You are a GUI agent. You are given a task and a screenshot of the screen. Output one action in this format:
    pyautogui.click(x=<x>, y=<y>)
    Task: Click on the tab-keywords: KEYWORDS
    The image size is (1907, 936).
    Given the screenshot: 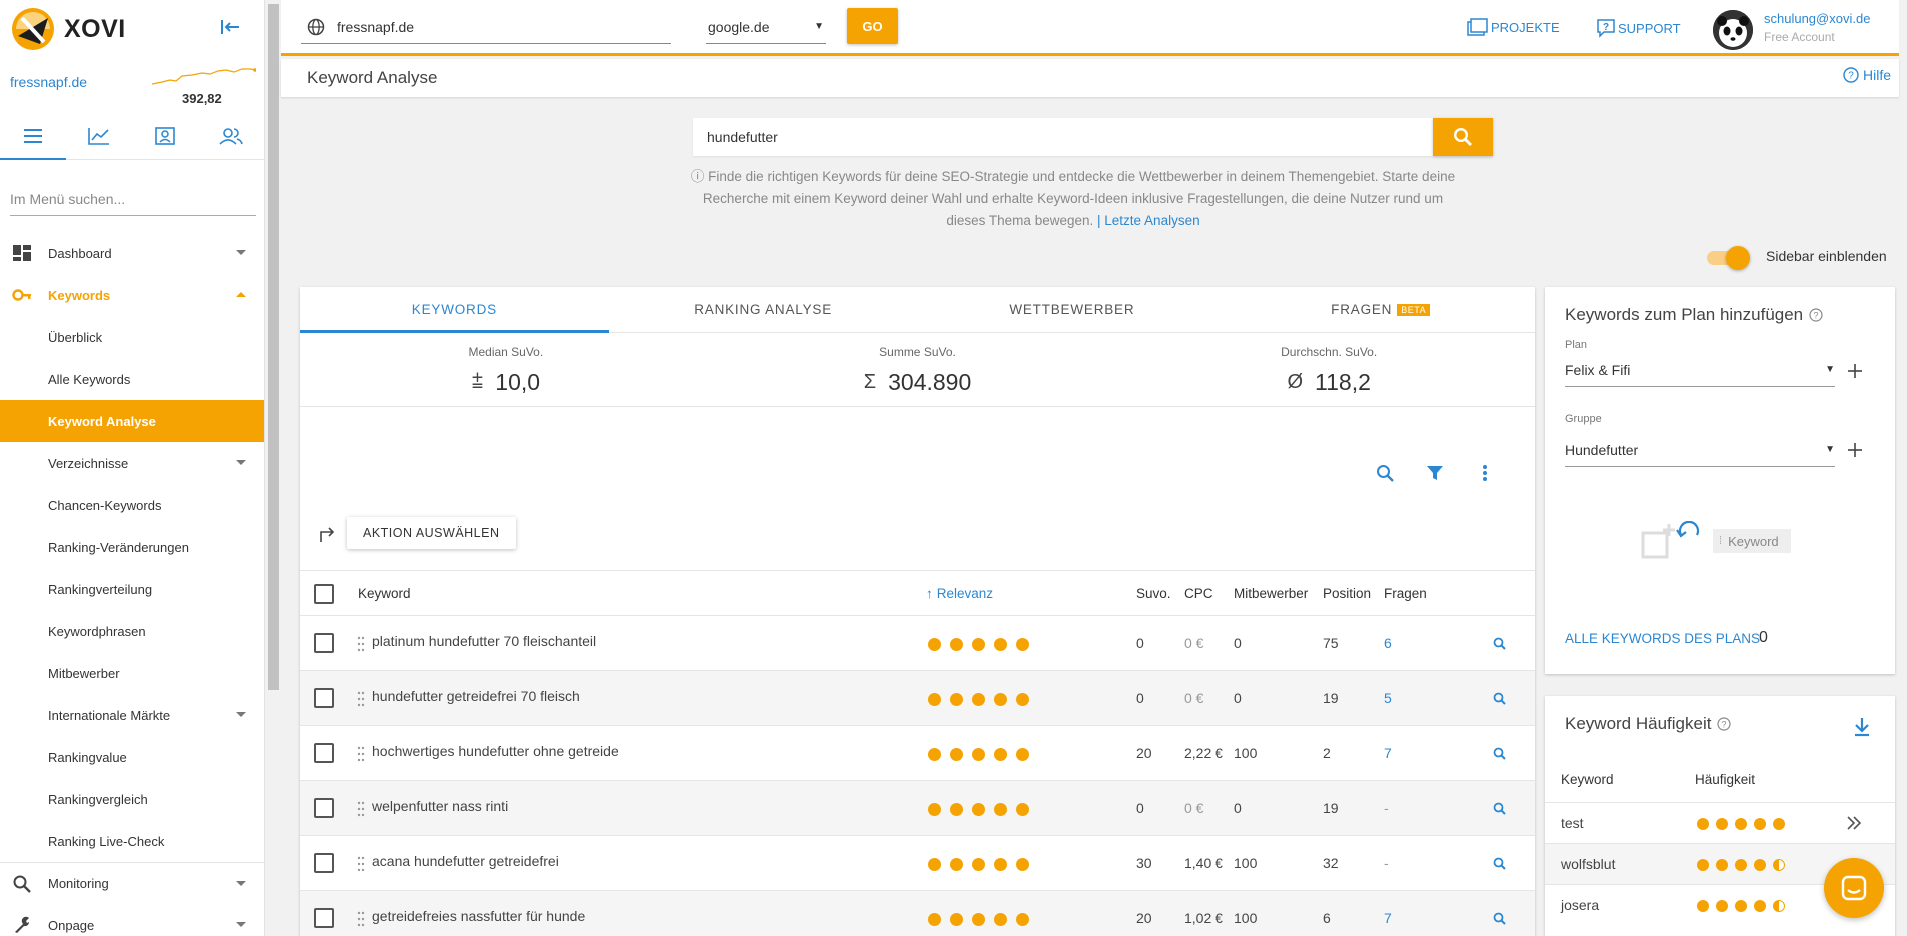 What is the action you would take?
    pyautogui.click(x=454, y=310)
    